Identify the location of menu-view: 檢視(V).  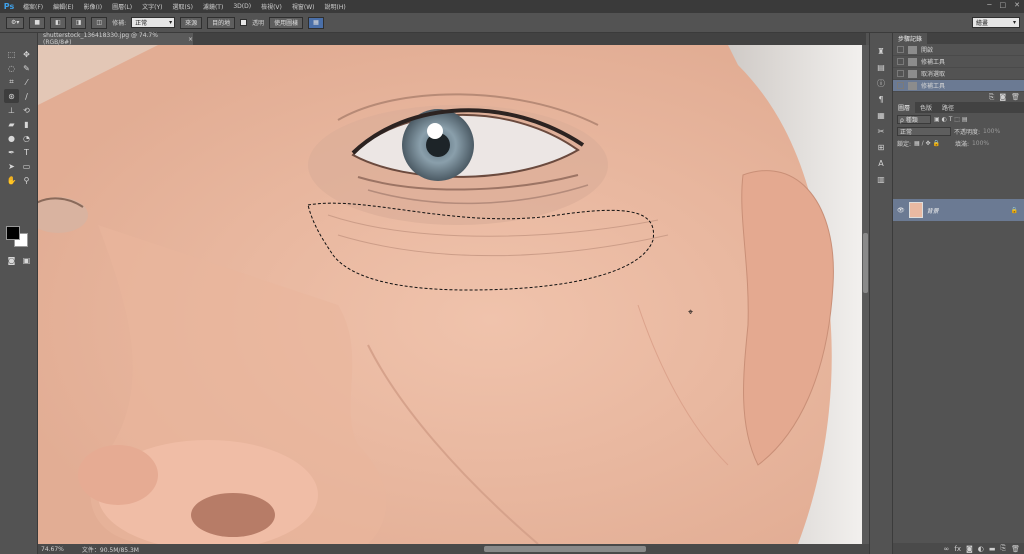
(271, 6).